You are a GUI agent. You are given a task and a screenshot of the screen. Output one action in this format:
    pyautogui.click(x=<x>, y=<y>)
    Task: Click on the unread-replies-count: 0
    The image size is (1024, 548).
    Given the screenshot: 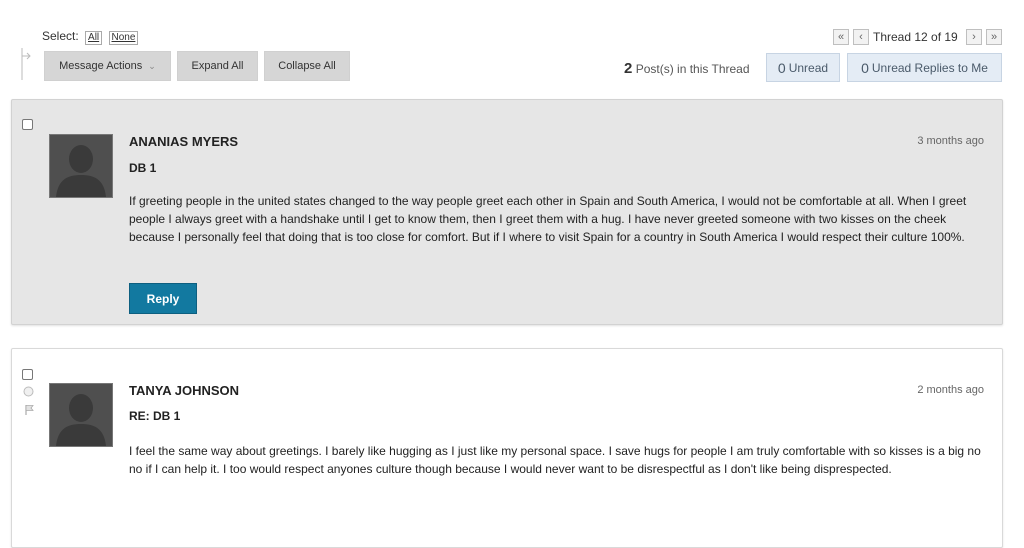 What is the action you would take?
    pyautogui.click(x=865, y=67)
    